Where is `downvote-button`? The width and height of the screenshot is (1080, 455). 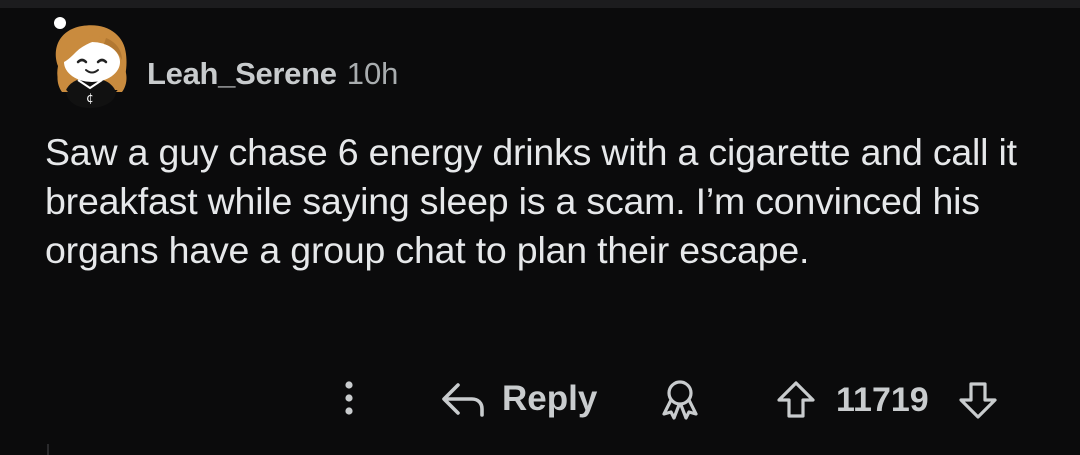 downvote-button is located at coordinates (978, 400).